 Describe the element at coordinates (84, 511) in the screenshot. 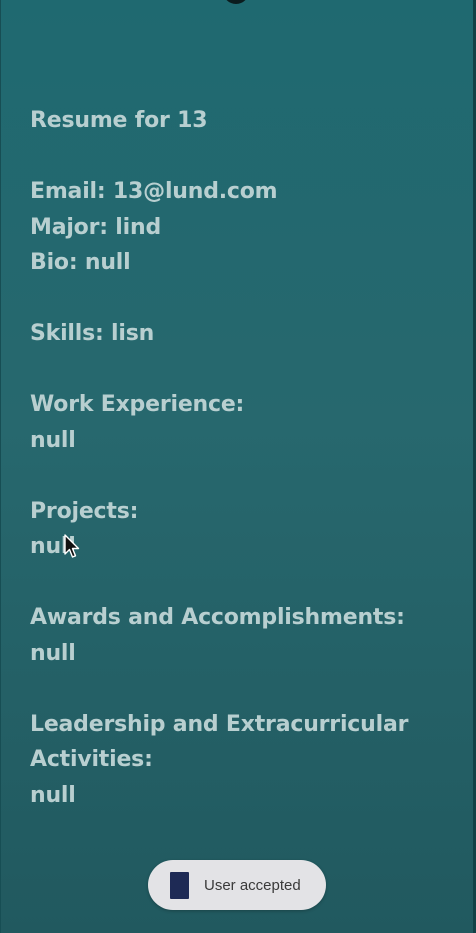

I see `projects-heading: Projects:` at that location.